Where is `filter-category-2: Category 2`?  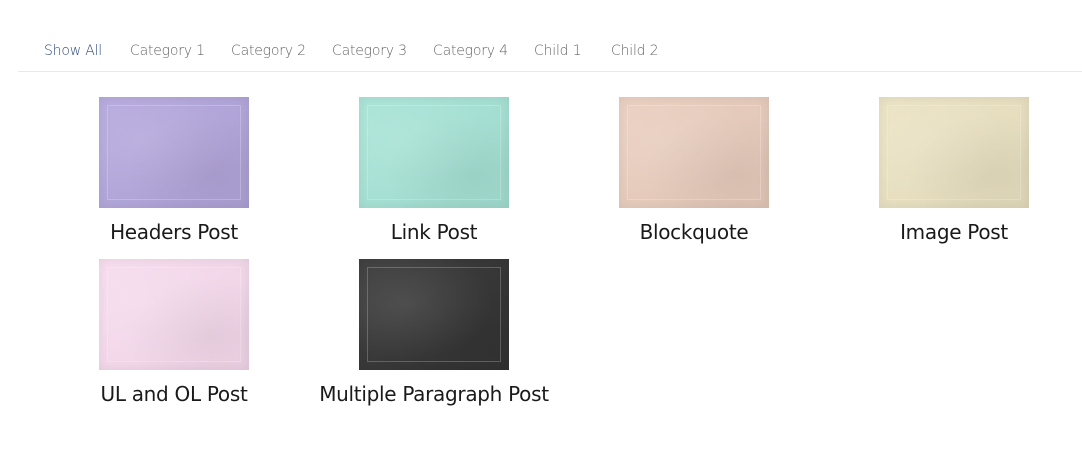 filter-category-2: Category 2 is located at coordinates (268, 51).